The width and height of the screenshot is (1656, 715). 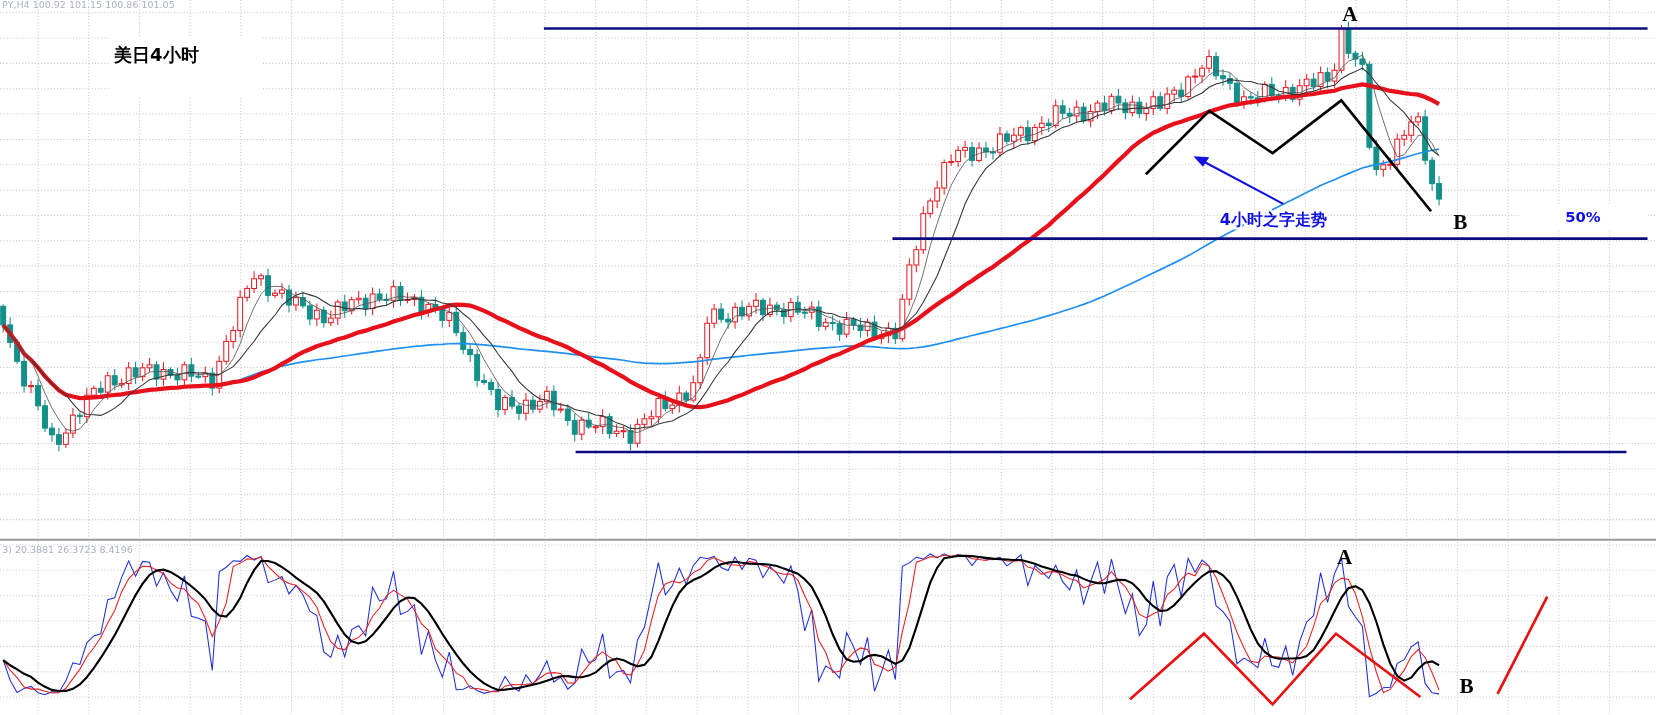 What do you see at coordinates (88, 5) in the screenshot?
I see `chart-header: PY,H4 100.92 101.15 100.86 101.05` at bounding box center [88, 5].